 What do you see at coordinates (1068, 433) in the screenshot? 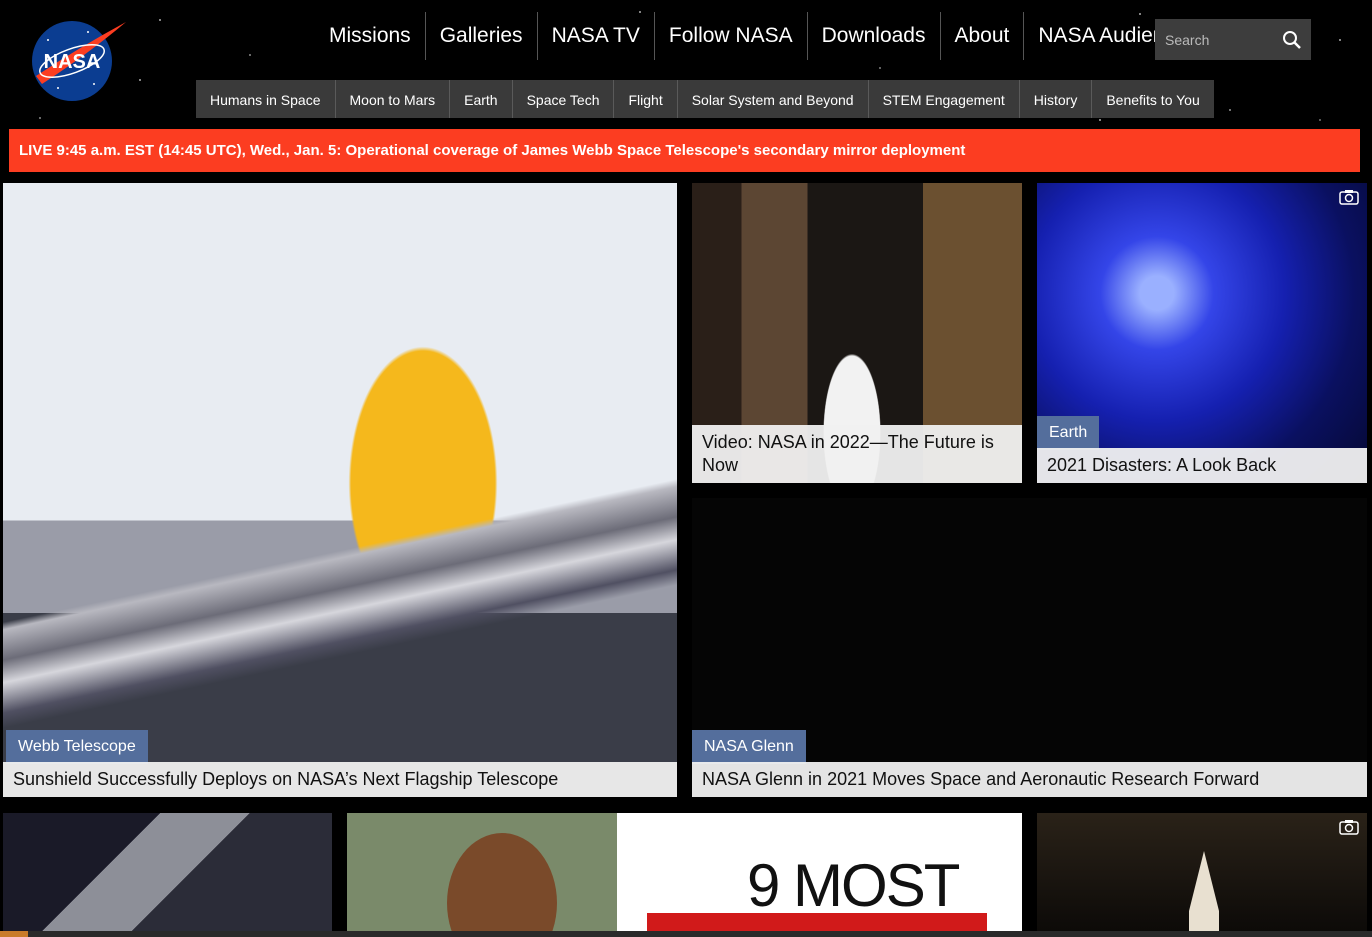
I see `card-category: Earth` at bounding box center [1068, 433].